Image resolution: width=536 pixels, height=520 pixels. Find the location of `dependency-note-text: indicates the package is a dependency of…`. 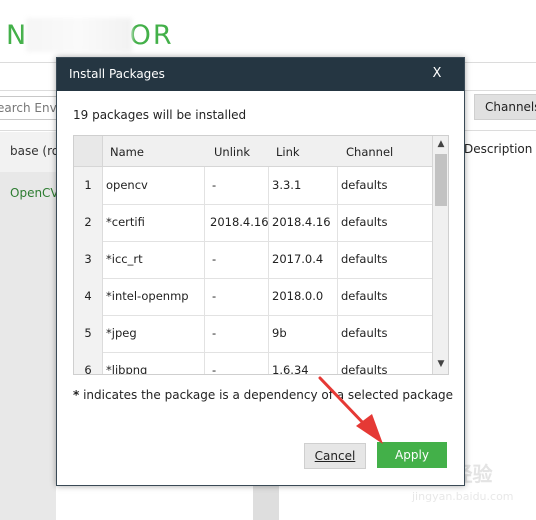

dependency-note-text: indicates the package is a dependency of… is located at coordinates (266, 395).